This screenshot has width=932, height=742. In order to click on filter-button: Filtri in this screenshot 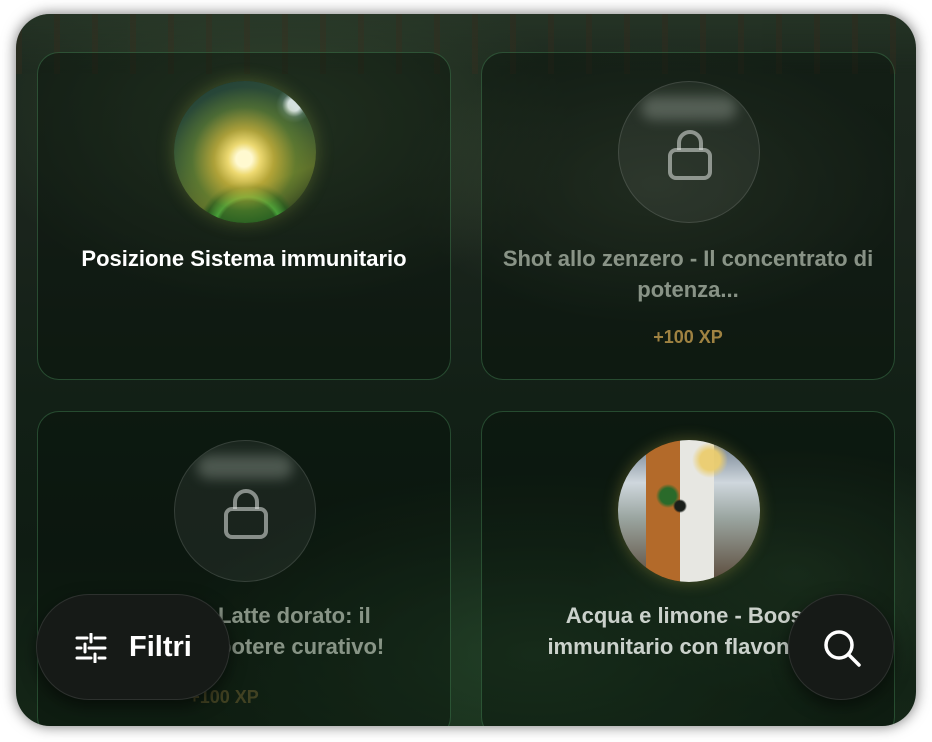, I will do `click(133, 647)`.